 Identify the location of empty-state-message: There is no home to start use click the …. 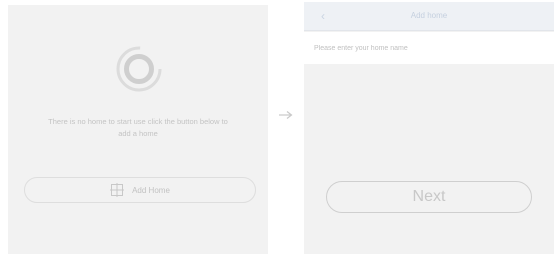
(138, 127).